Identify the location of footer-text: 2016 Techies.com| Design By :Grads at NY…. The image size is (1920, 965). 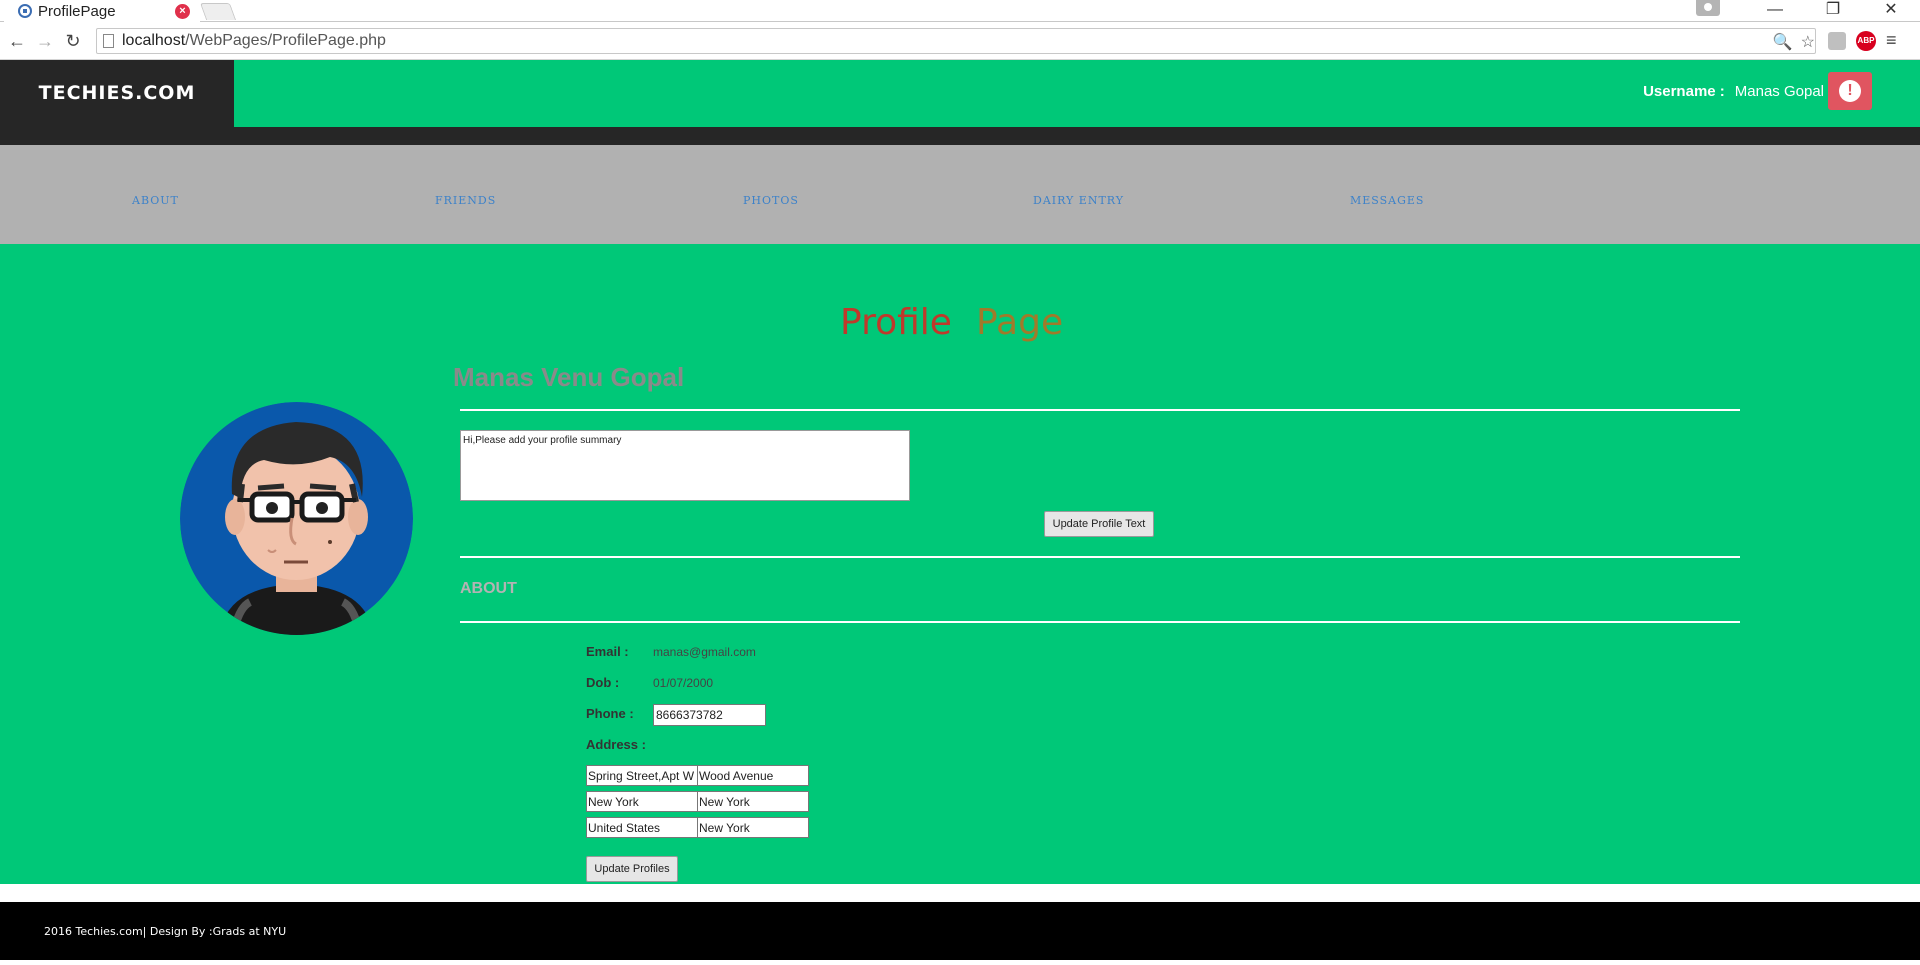
(165, 931).